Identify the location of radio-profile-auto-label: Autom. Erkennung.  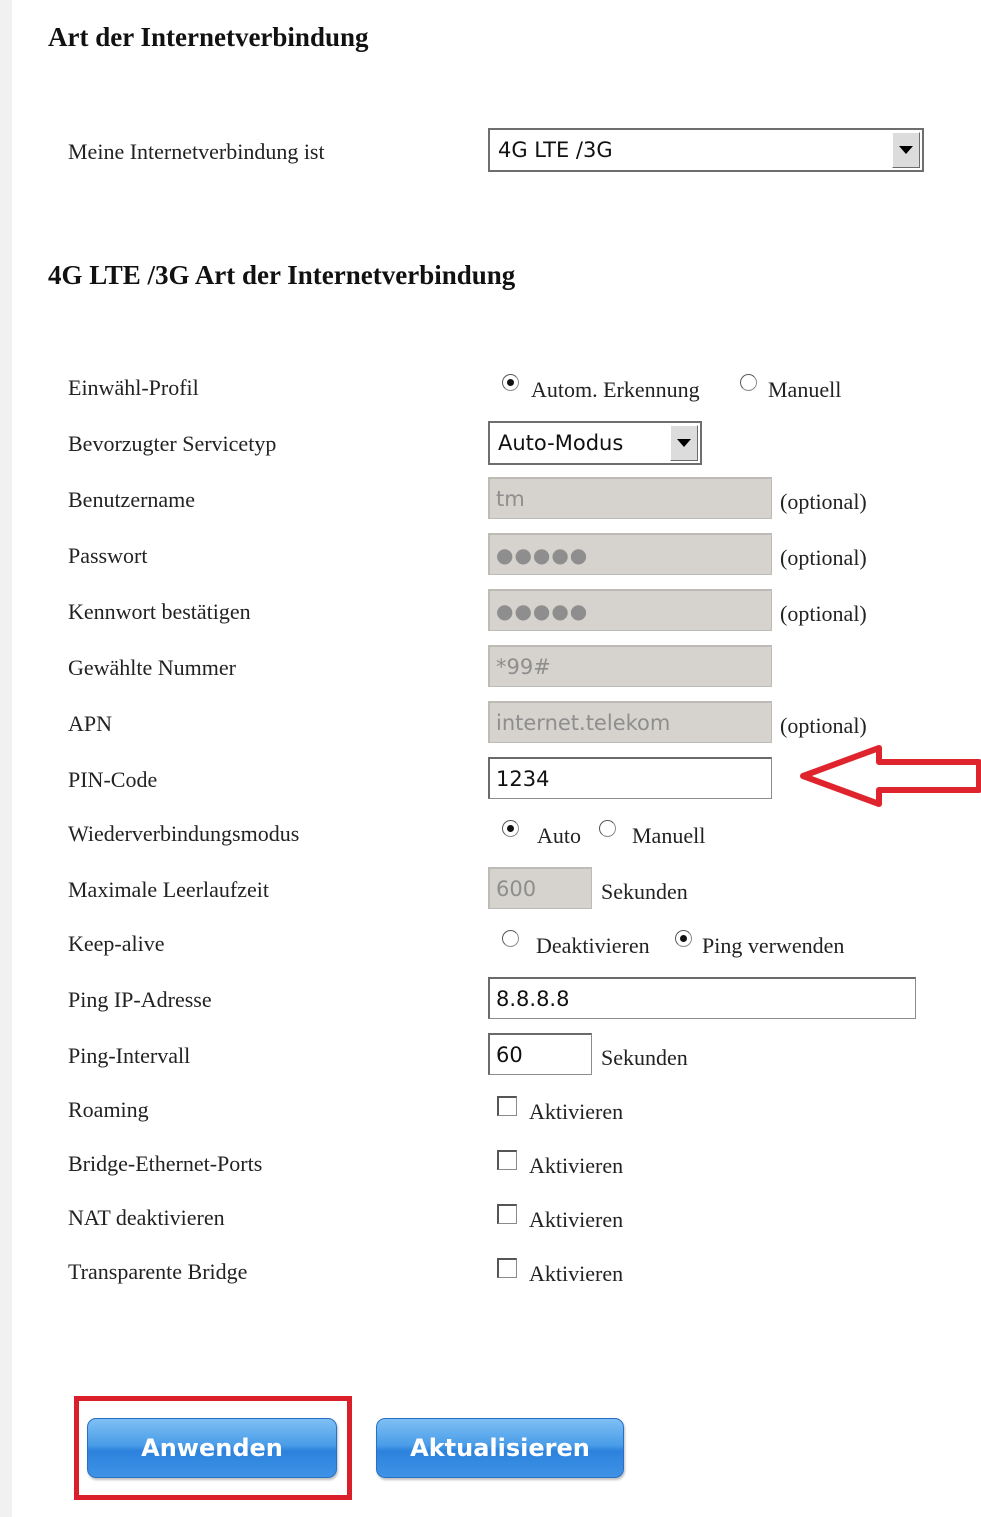
(615, 389).